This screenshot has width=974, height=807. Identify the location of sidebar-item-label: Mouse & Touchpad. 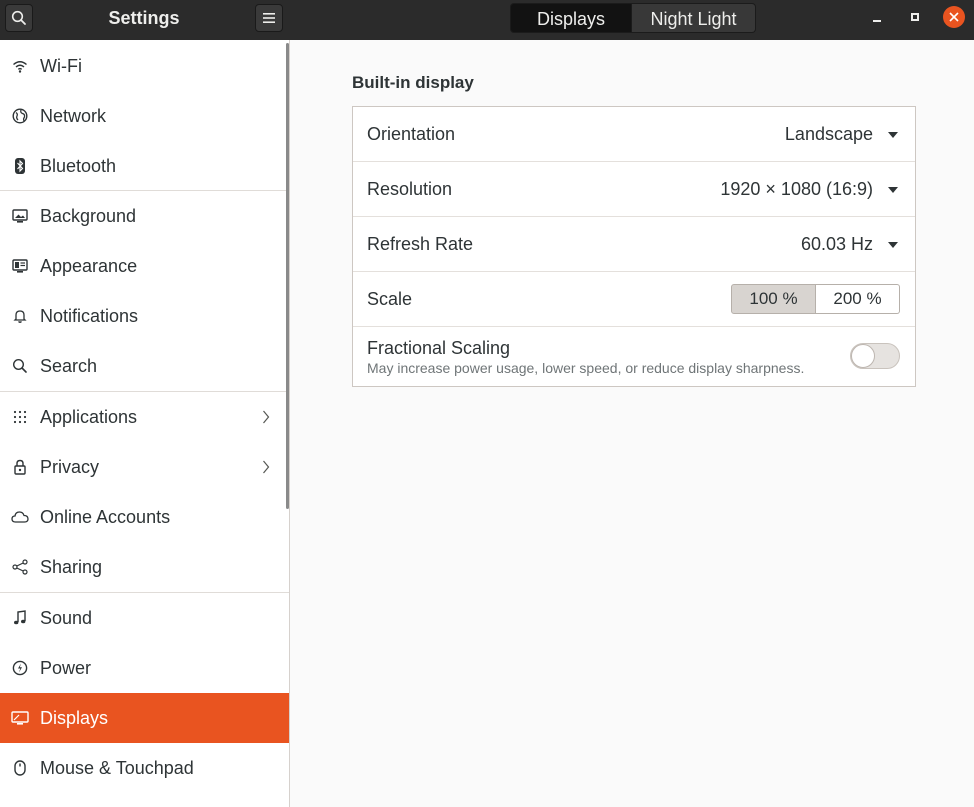
(117, 767).